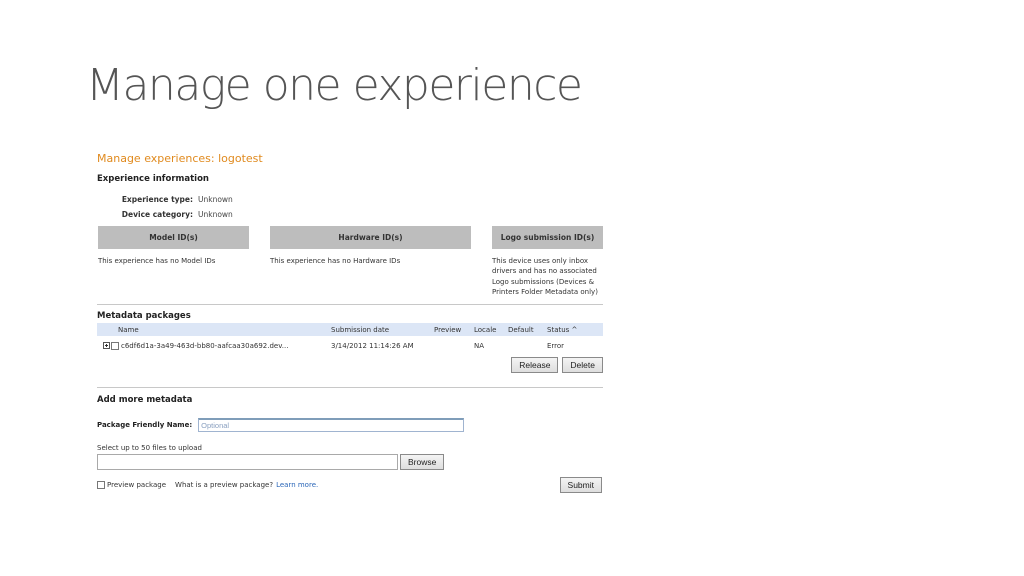  I want to click on column-status: Status ^, so click(575, 330).